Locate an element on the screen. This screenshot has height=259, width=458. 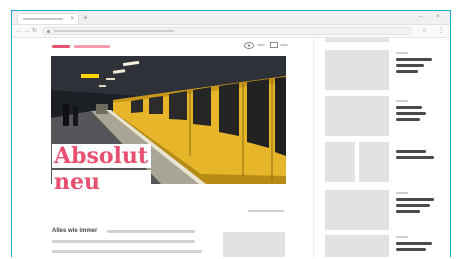
url-field is located at coordinates (227, 31).